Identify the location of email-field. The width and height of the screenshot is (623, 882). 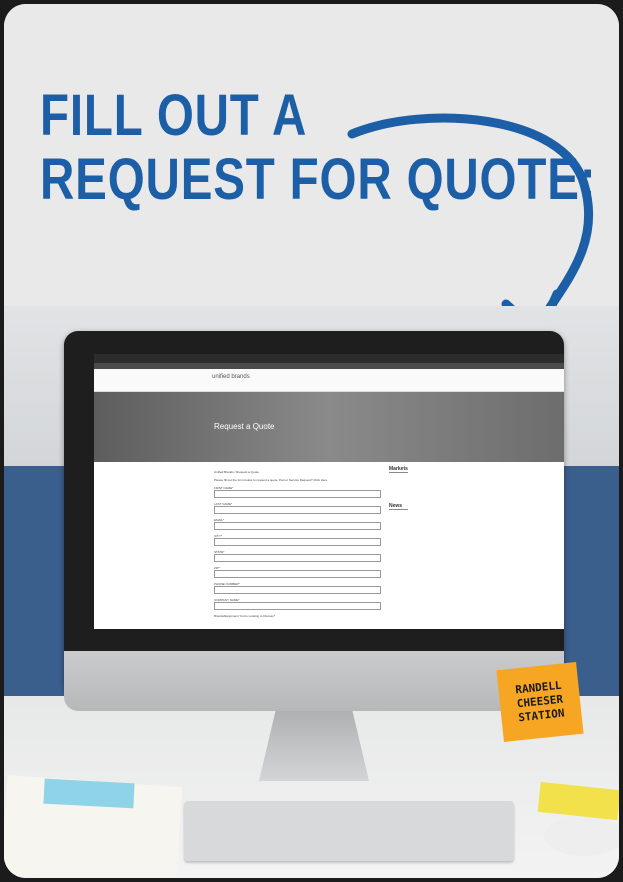
(297, 526).